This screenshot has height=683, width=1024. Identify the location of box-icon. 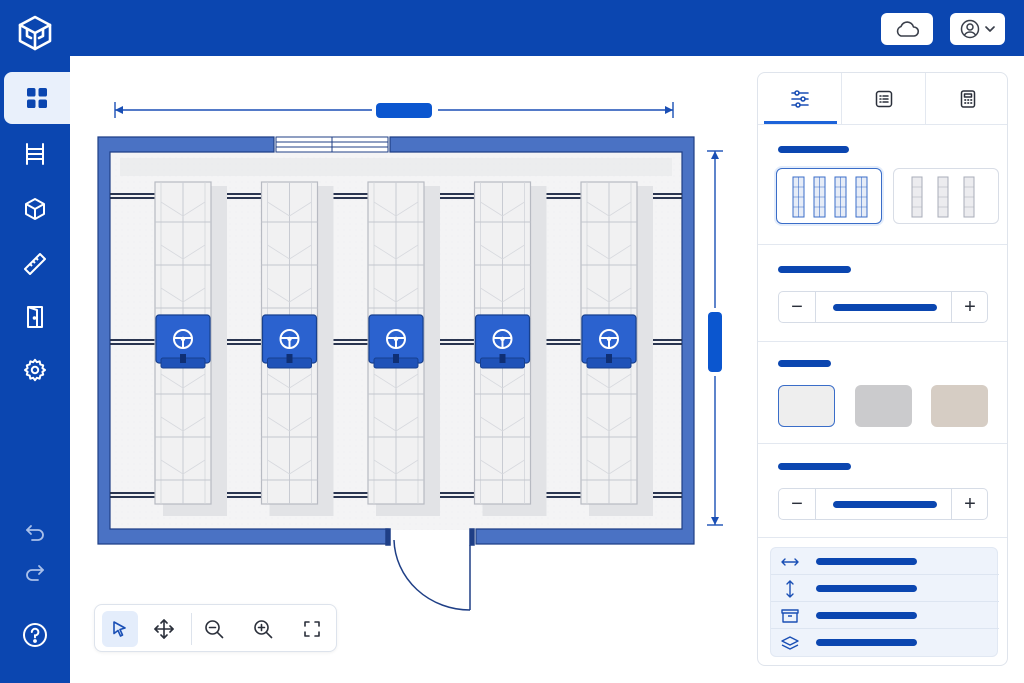
(790, 616).